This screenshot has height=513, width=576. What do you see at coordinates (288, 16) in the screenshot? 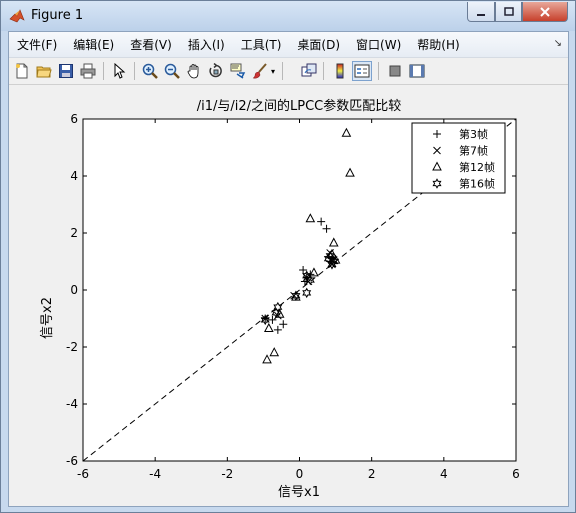
I see `title-bar: Figure 1` at bounding box center [288, 16].